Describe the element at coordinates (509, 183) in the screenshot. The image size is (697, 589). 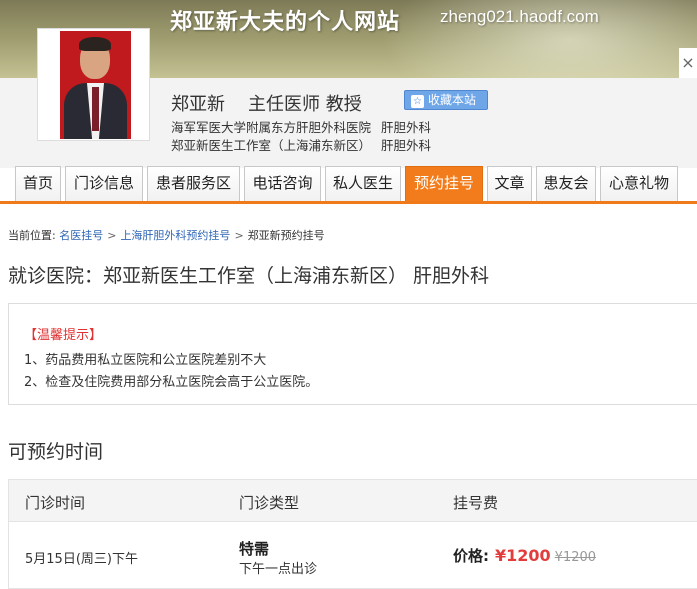
I see `tab-articles: 文章` at that location.